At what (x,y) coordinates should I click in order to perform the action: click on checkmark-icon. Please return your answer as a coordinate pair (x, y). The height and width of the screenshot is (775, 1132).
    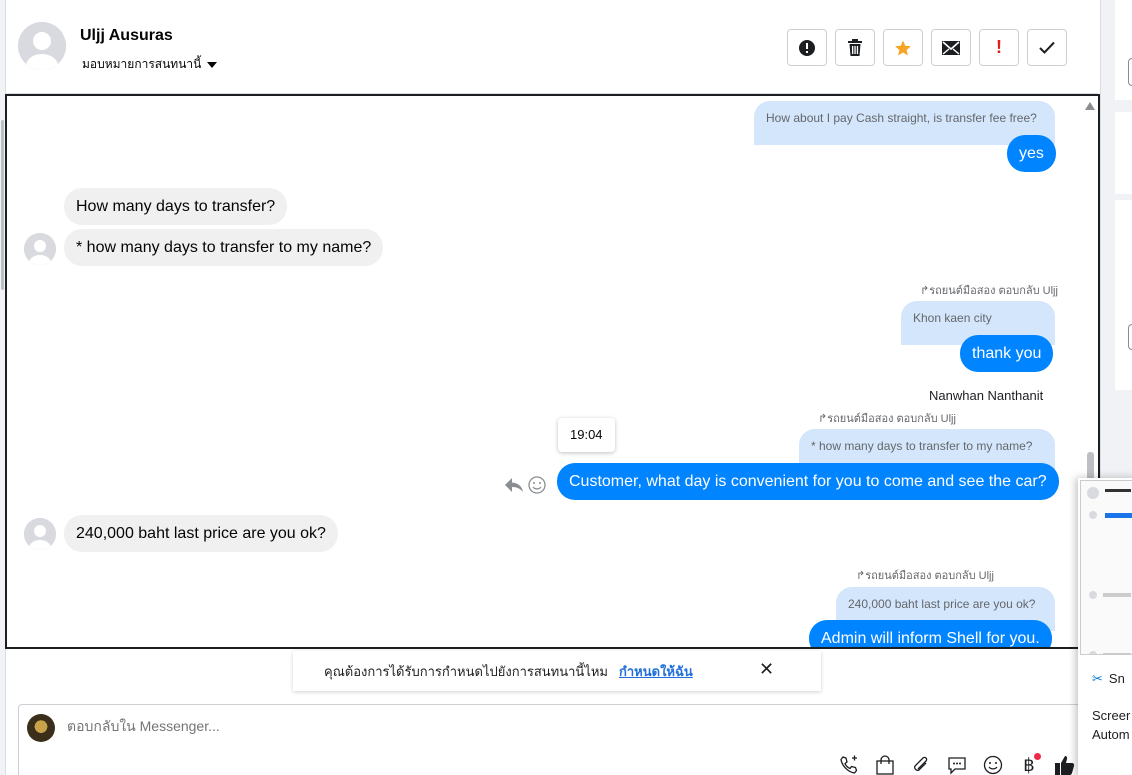
    Looking at the image, I should click on (1047, 47).